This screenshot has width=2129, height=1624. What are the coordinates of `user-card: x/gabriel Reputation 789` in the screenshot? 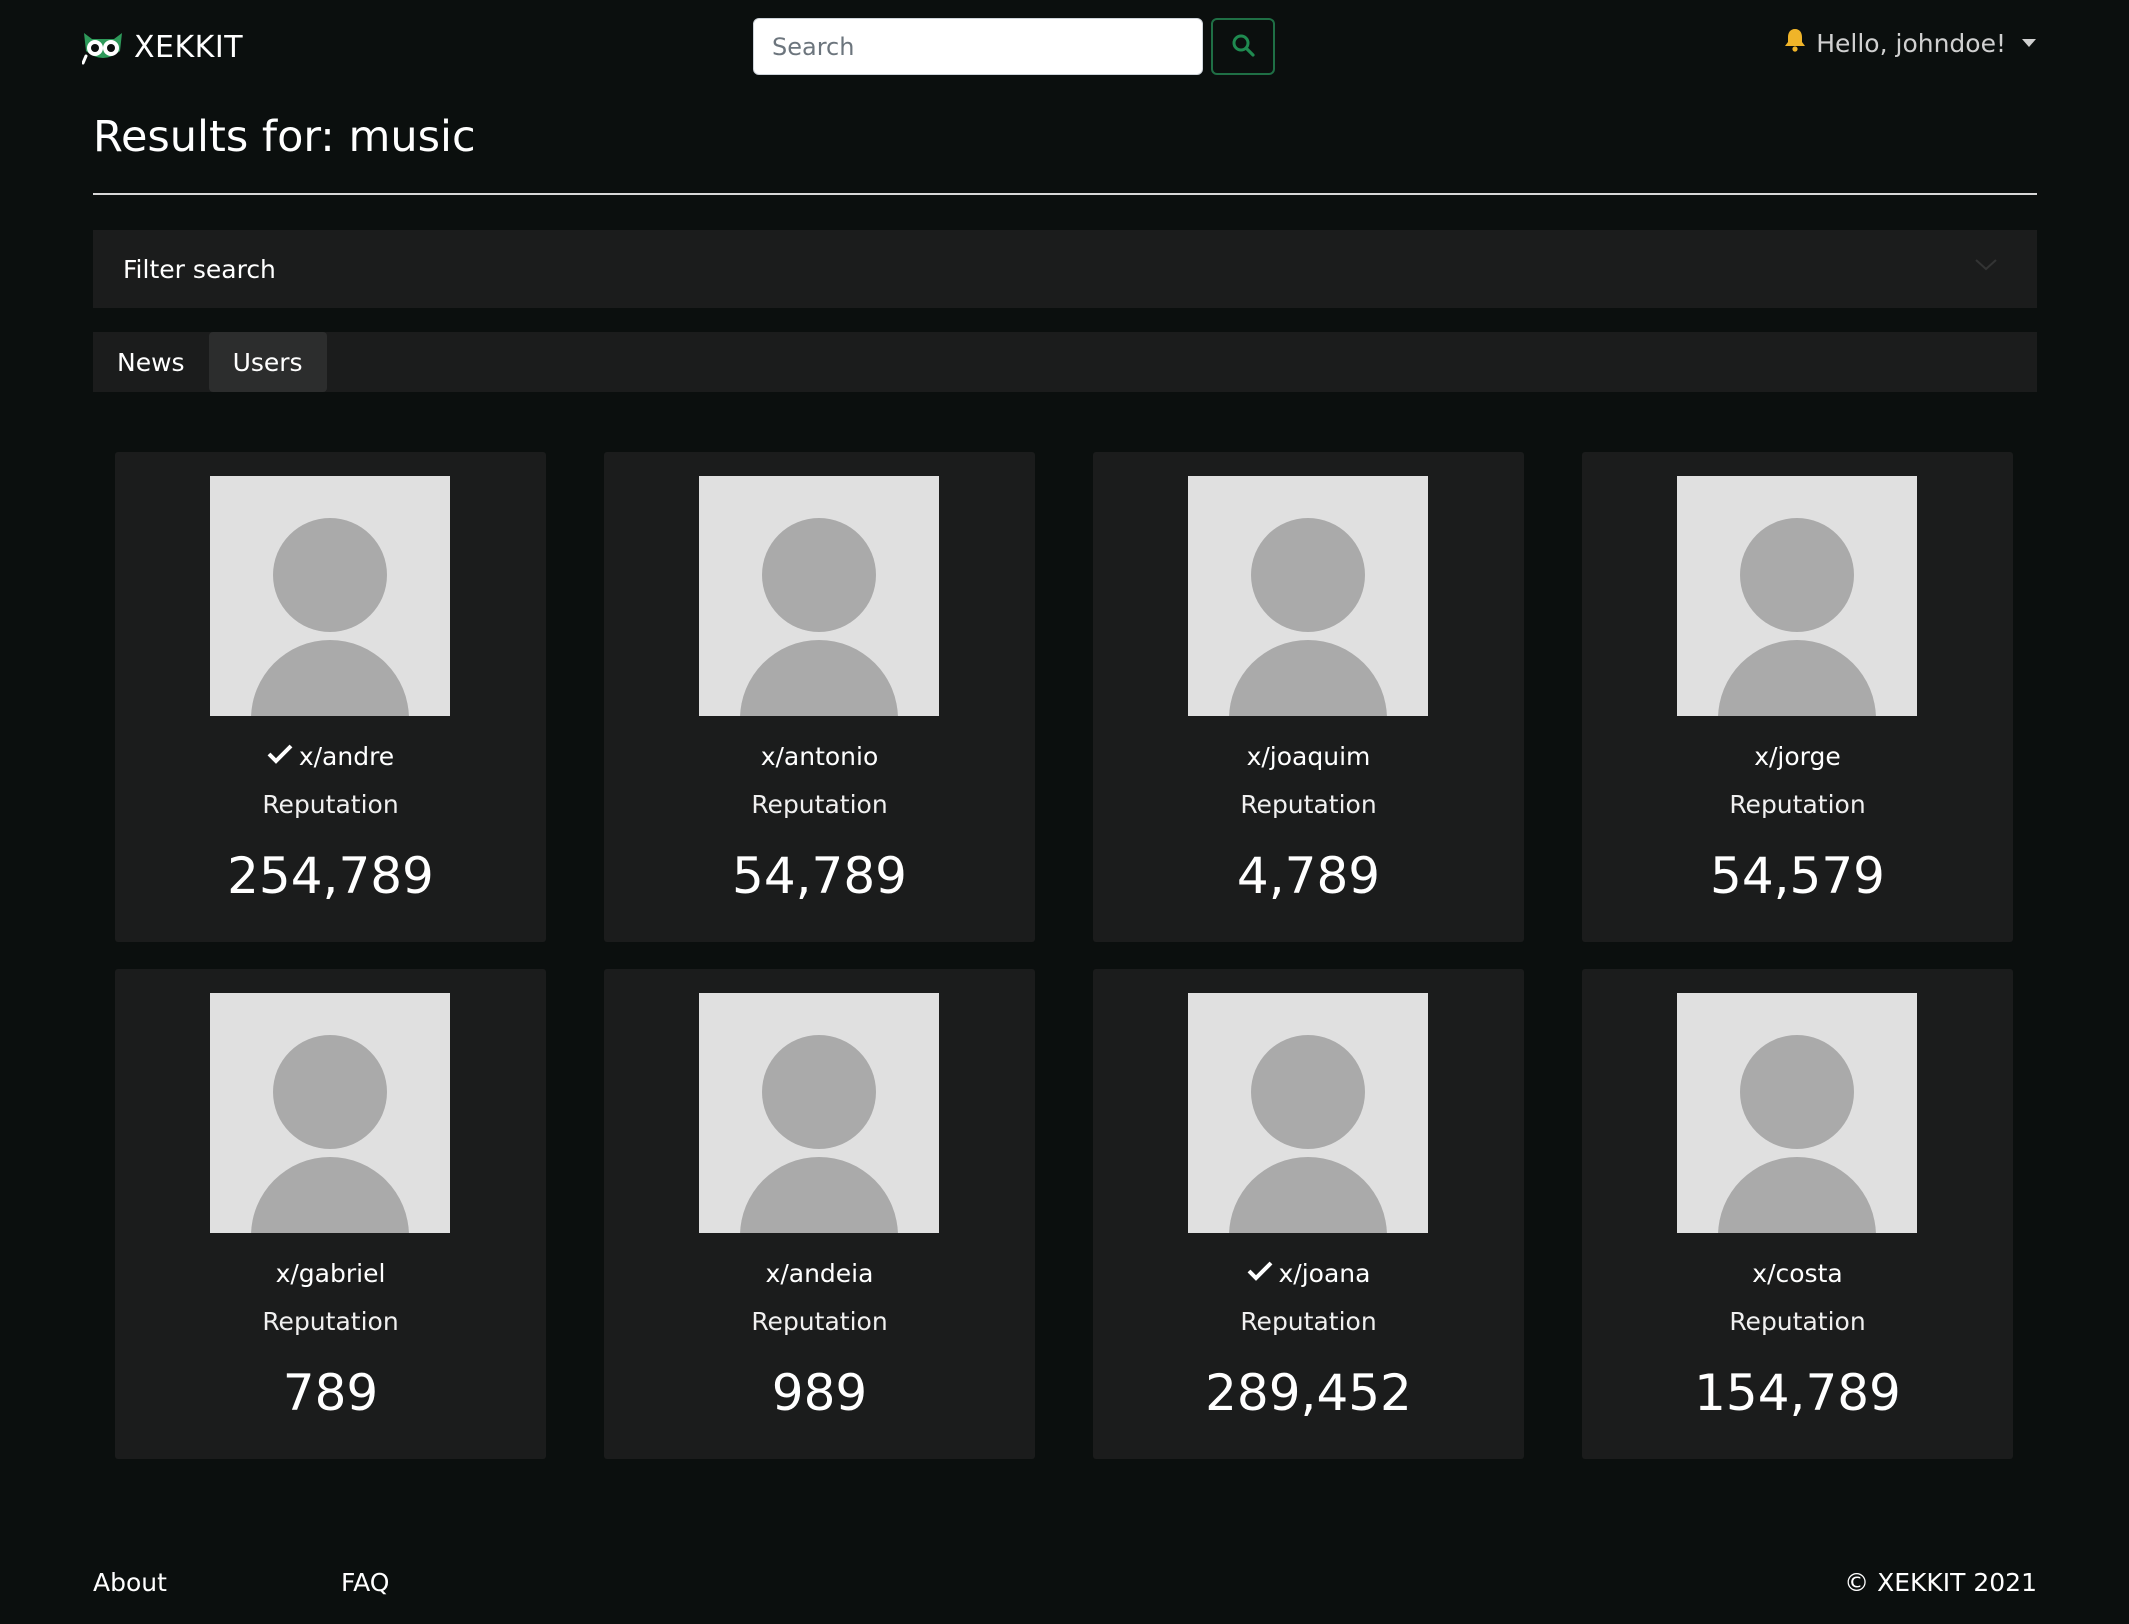 It's located at (330, 1214).